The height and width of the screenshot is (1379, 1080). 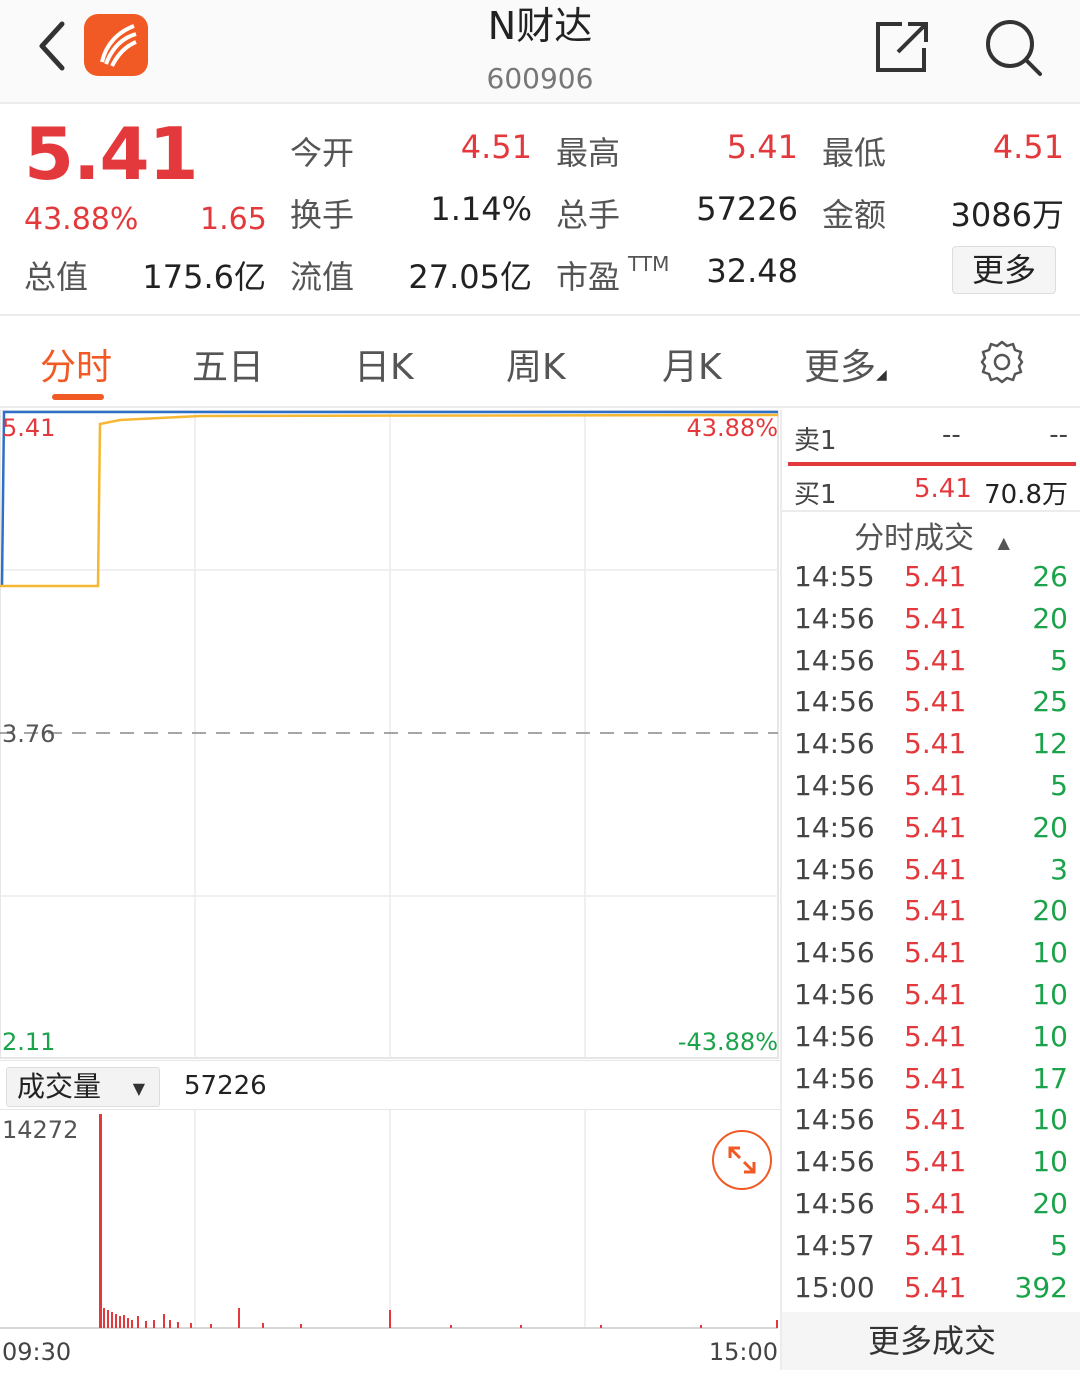 What do you see at coordinates (322, 215) in the screenshot?
I see `turnover-label: 换手` at bounding box center [322, 215].